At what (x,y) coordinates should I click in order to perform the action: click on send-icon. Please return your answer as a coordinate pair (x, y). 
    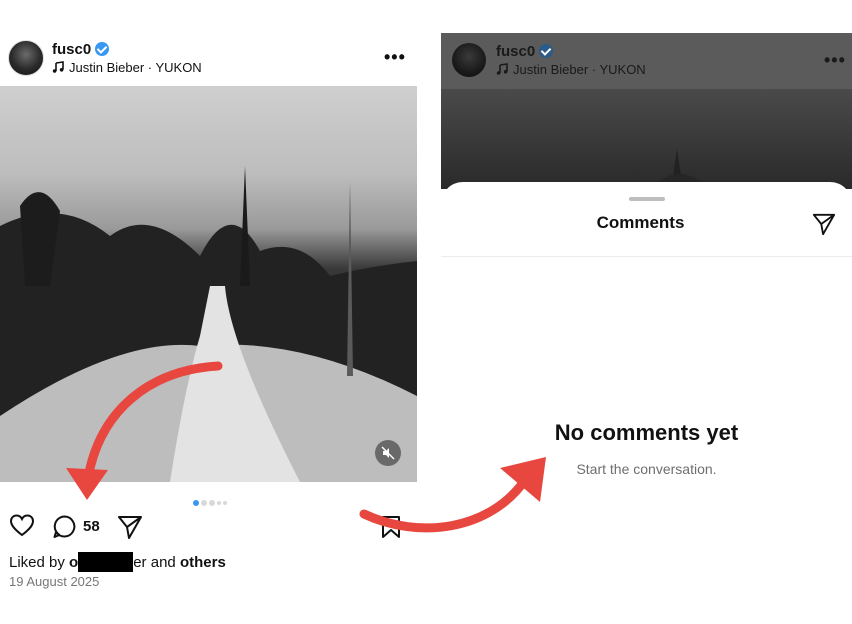
    Looking at the image, I should click on (824, 224).